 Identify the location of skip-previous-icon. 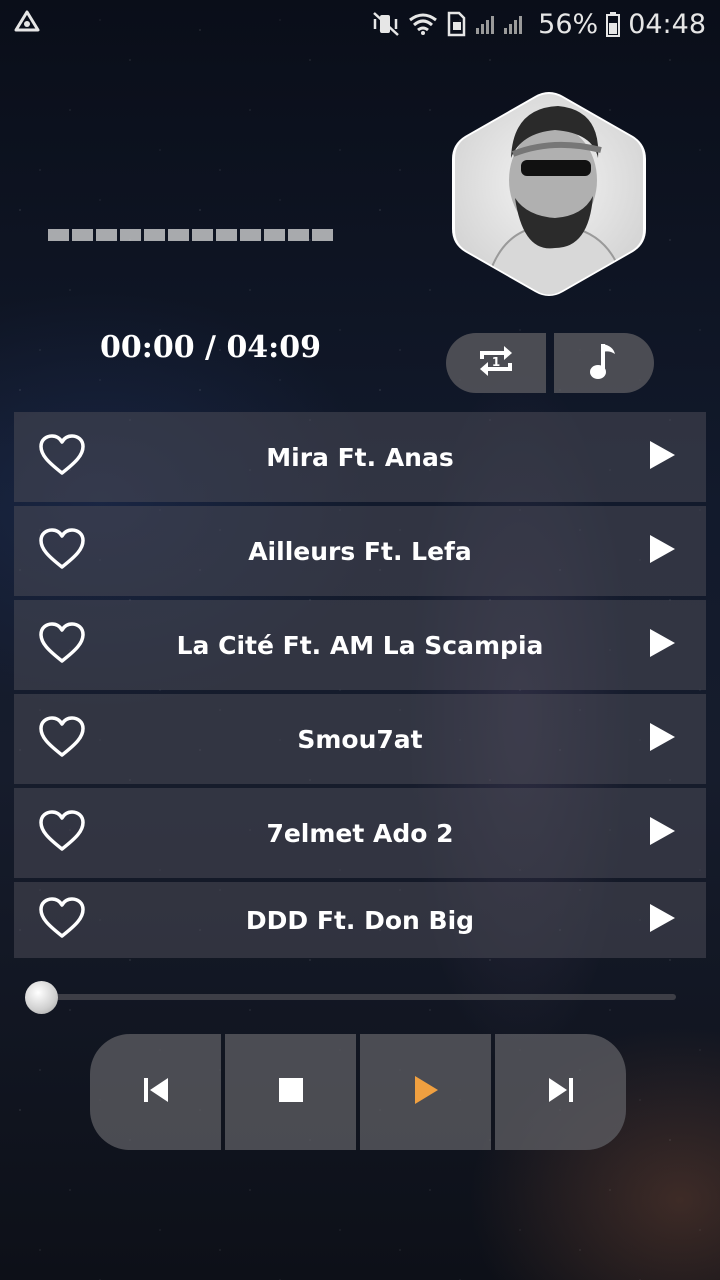
(156, 1092).